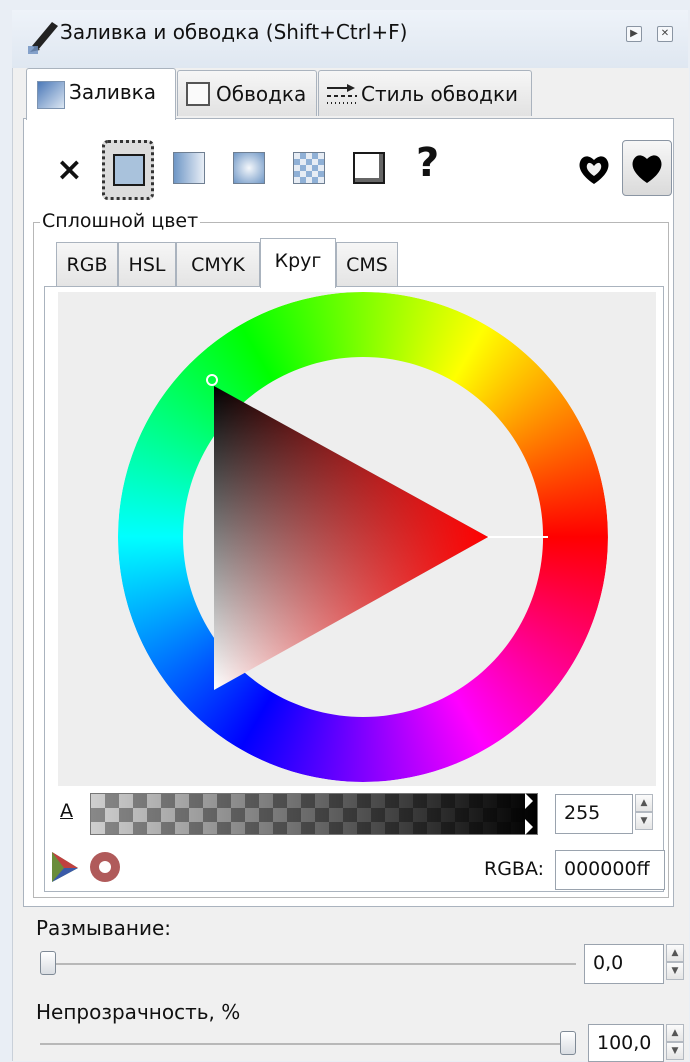 Image resolution: width=690 pixels, height=1062 pixels. What do you see at coordinates (120, 221) in the screenshot?
I see `solid-color-label: Сплошной цвет` at bounding box center [120, 221].